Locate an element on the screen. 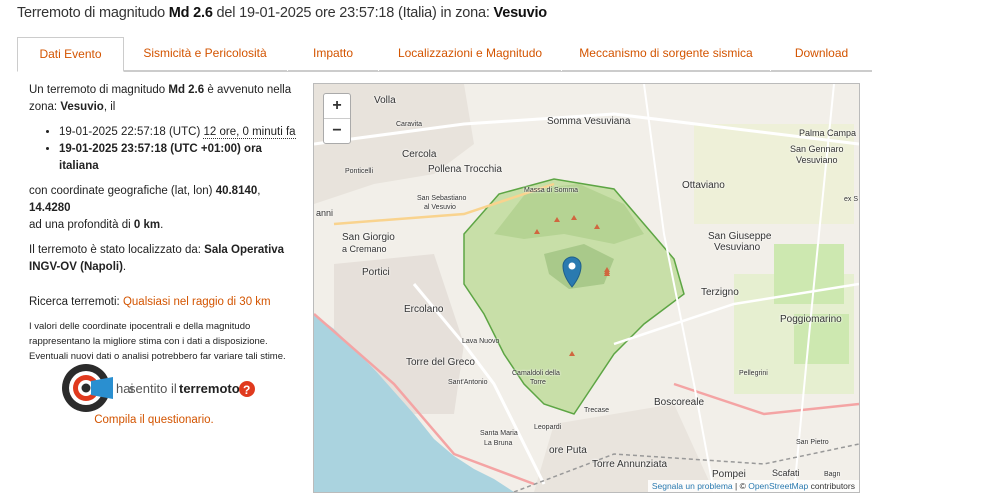  map-label-boscoreale: Boscoreale is located at coordinates (679, 402).